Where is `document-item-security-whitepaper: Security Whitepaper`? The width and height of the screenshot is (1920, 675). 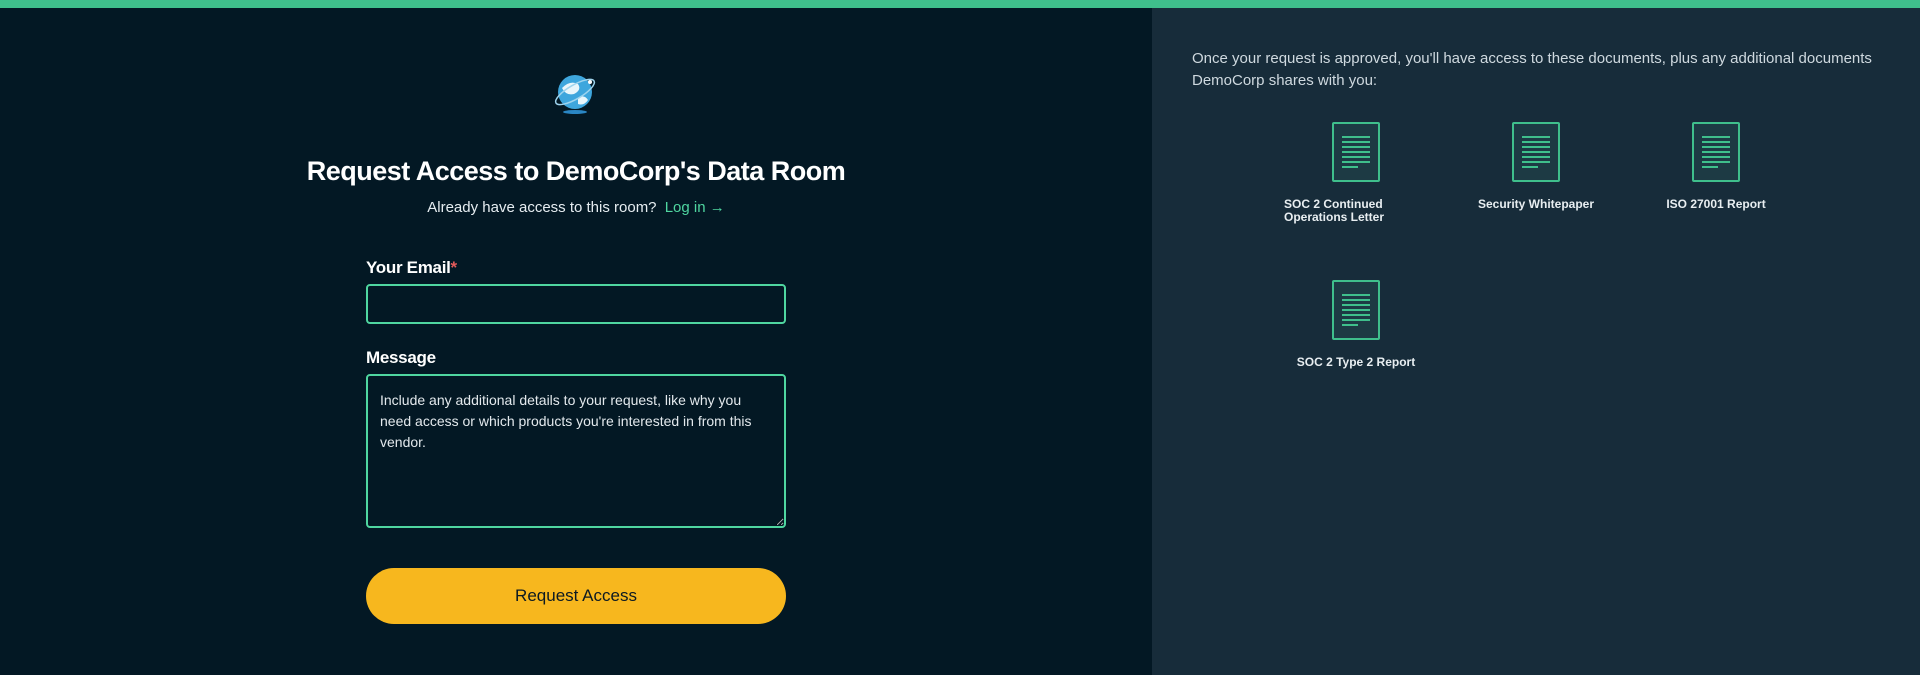 document-item-security-whitepaper: Security Whitepaper is located at coordinates (1536, 166).